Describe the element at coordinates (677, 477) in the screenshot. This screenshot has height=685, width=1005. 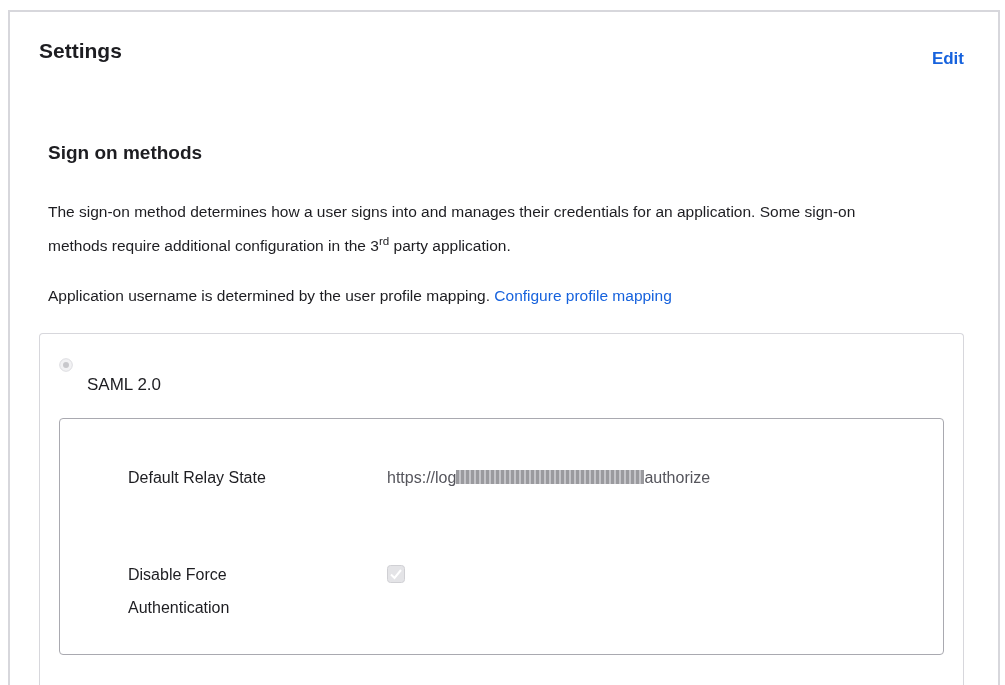
I see `field-value: authorize` at that location.